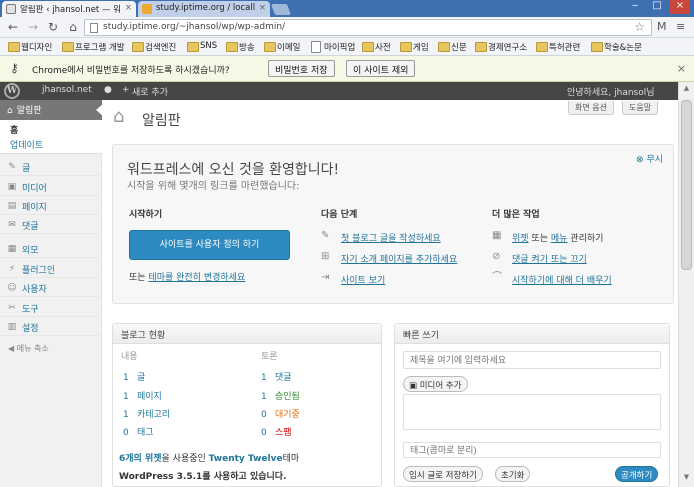 The image size is (694, 487). What do you see at coordinates (291, 459) in the screenshot?
I see `theme-suffix: 테마` at bounding box center [291, 459].